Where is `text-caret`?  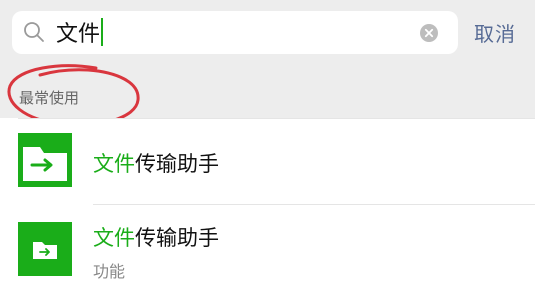
text-caret is located at coordinates (102, 32).